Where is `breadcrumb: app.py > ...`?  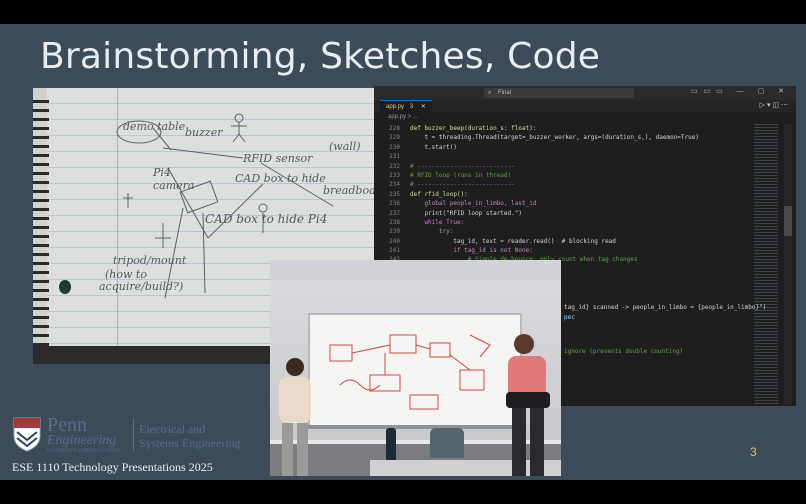
breadcrumb: app.py > ... is located at coordinates (403, 117).